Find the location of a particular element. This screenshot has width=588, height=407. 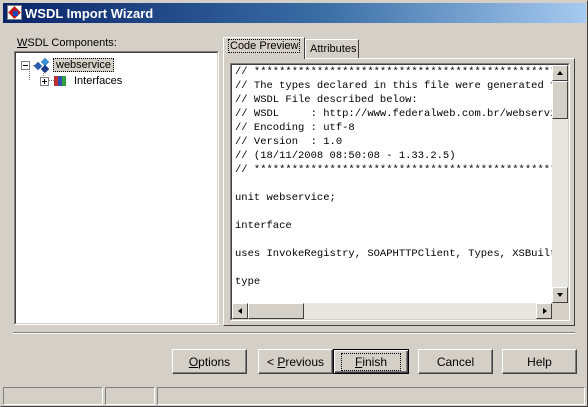

options-label: Options is located at coordinates (209, 361).